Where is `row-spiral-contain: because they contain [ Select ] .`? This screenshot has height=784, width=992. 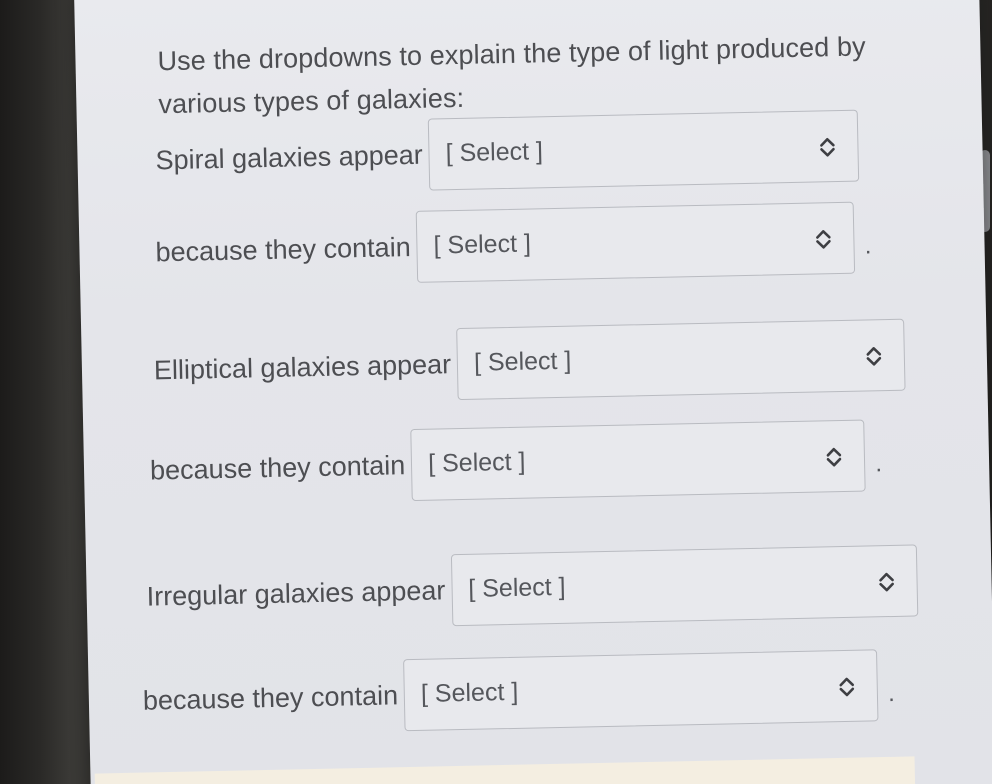 row-spiral-contain: because they contain [ Select ] . is located at coordinates (513, 244).